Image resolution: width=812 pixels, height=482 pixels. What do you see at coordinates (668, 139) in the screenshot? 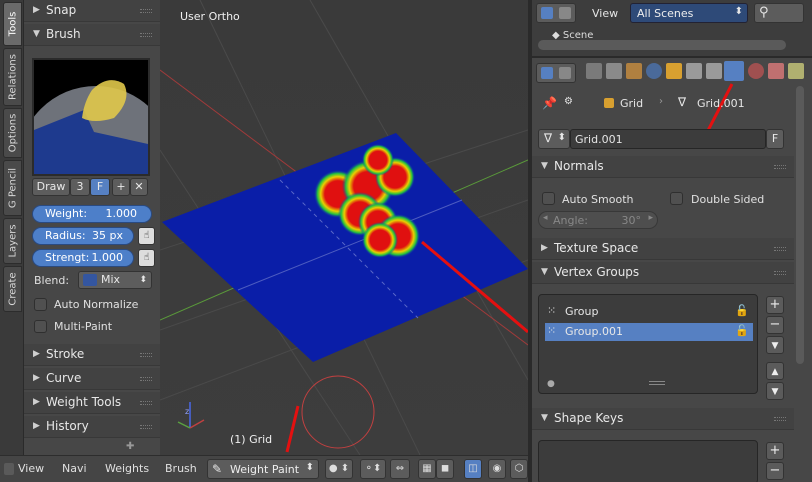
I see `mesh-name-field: Grid.001` at bounding box center [668, 139].